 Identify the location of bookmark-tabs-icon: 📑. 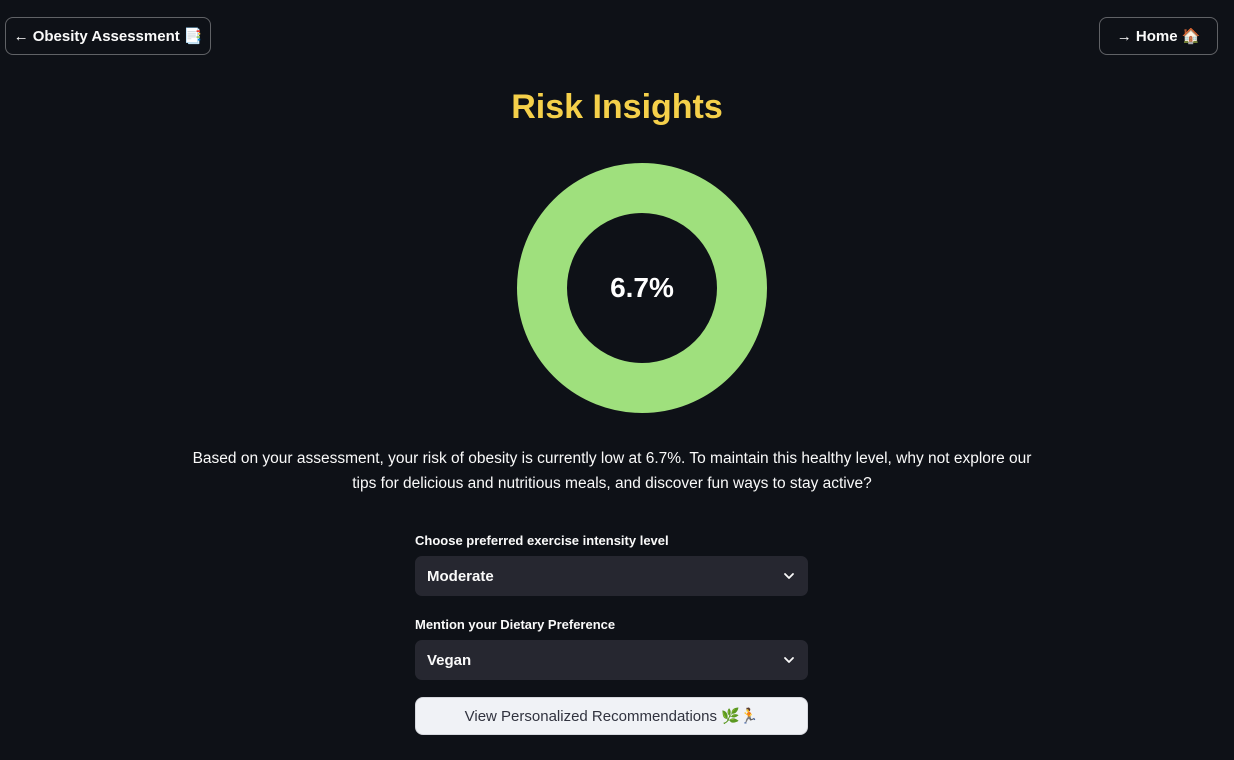
(193, 36).